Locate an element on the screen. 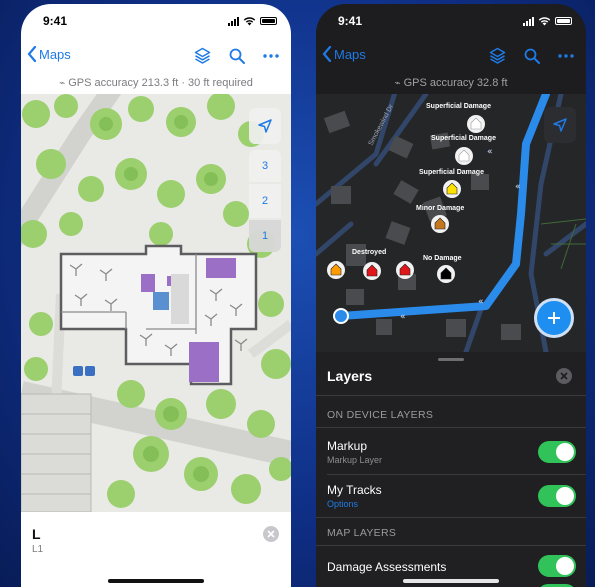 The height and width of the screenshot is (587, 595). damage-assessments-toggle is located at coordinates (557, 566).